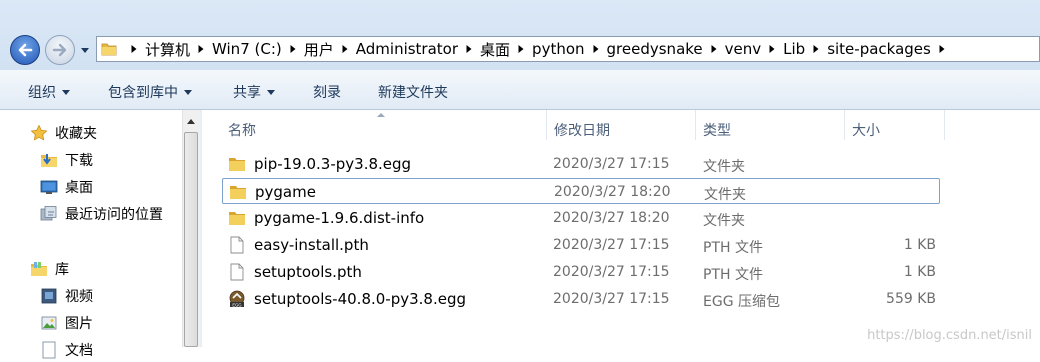  I want to click on nav-label: 视频, so click(79, 297).